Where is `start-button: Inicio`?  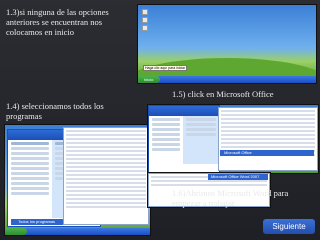
start-button: Inicio is located at coordinates (149, 79).